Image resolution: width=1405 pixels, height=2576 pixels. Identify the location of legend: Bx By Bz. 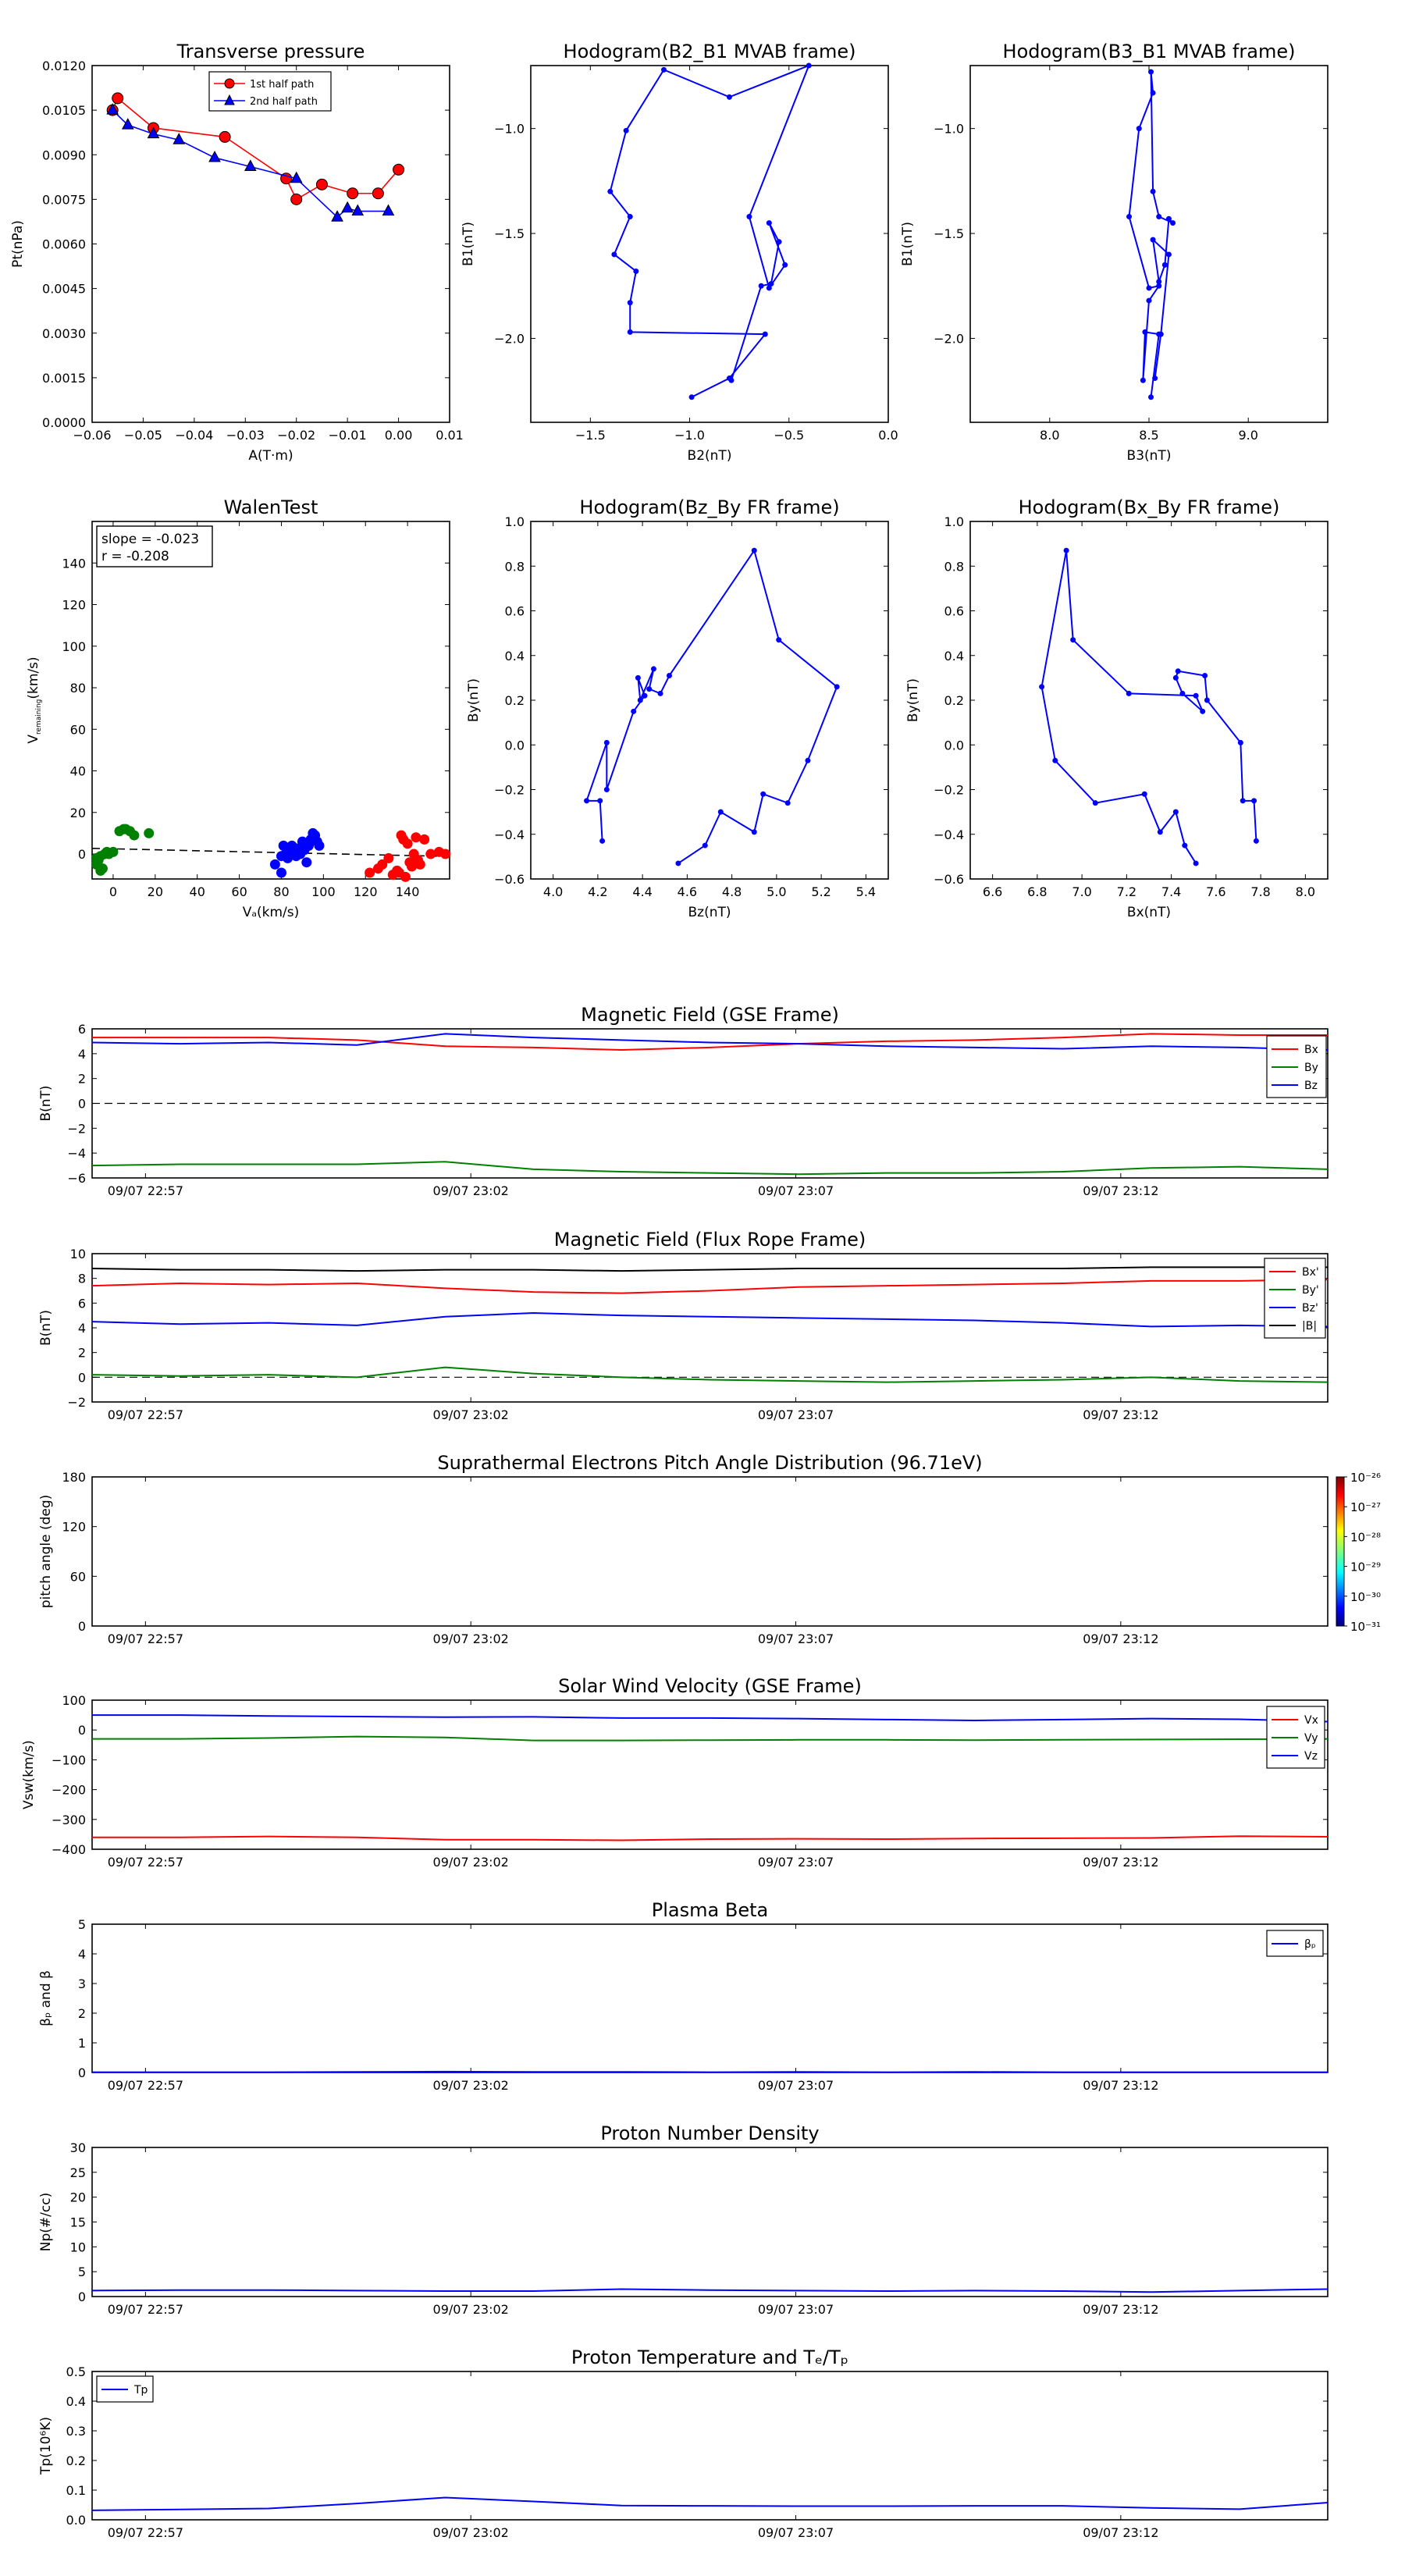
(1296, 1066).